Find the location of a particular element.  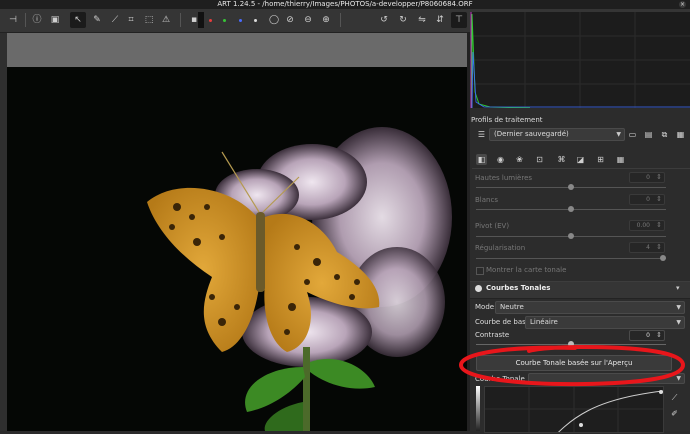

profile-selector: (Dernier sauvegardé) ▼ is located at coordinates (557, 134).